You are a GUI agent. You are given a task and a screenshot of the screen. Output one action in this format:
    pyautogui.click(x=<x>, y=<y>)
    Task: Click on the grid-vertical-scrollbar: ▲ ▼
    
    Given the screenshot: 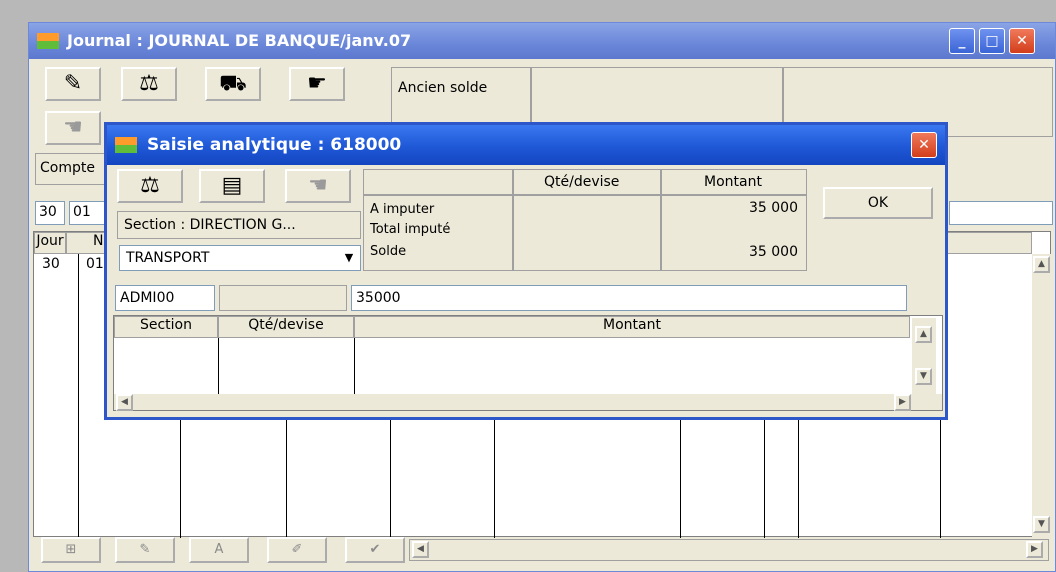 What is the action you would take?
    pyautogui.click(x=1042, y=396)
    